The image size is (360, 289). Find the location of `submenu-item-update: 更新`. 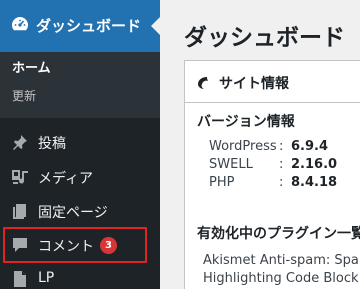

submenu-item-update: 更新 is located at coordinates (24, 95).